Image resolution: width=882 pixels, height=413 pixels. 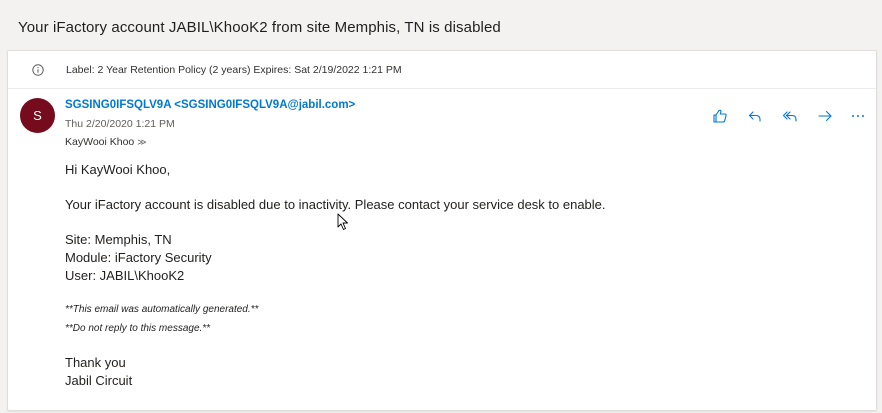 I want to click on recipient-name: KayWooi Khoo, so click(x=100, y=142).